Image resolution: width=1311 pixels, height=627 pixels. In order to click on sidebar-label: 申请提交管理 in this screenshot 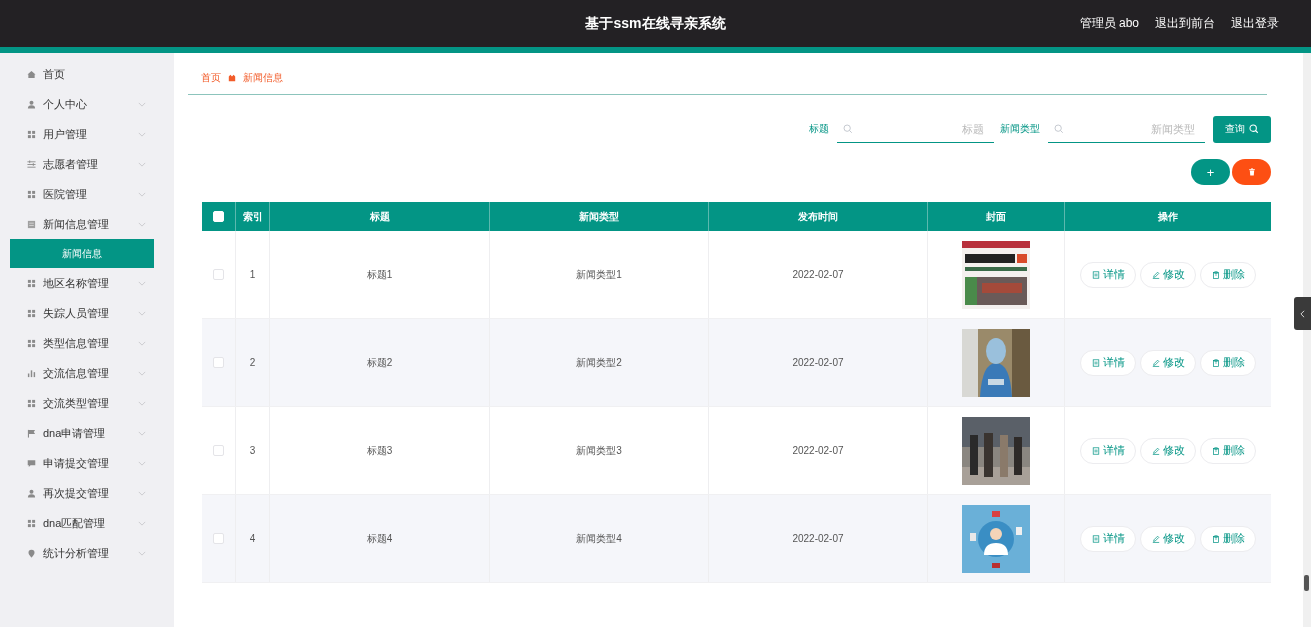, I will do `click(76, 463)`.